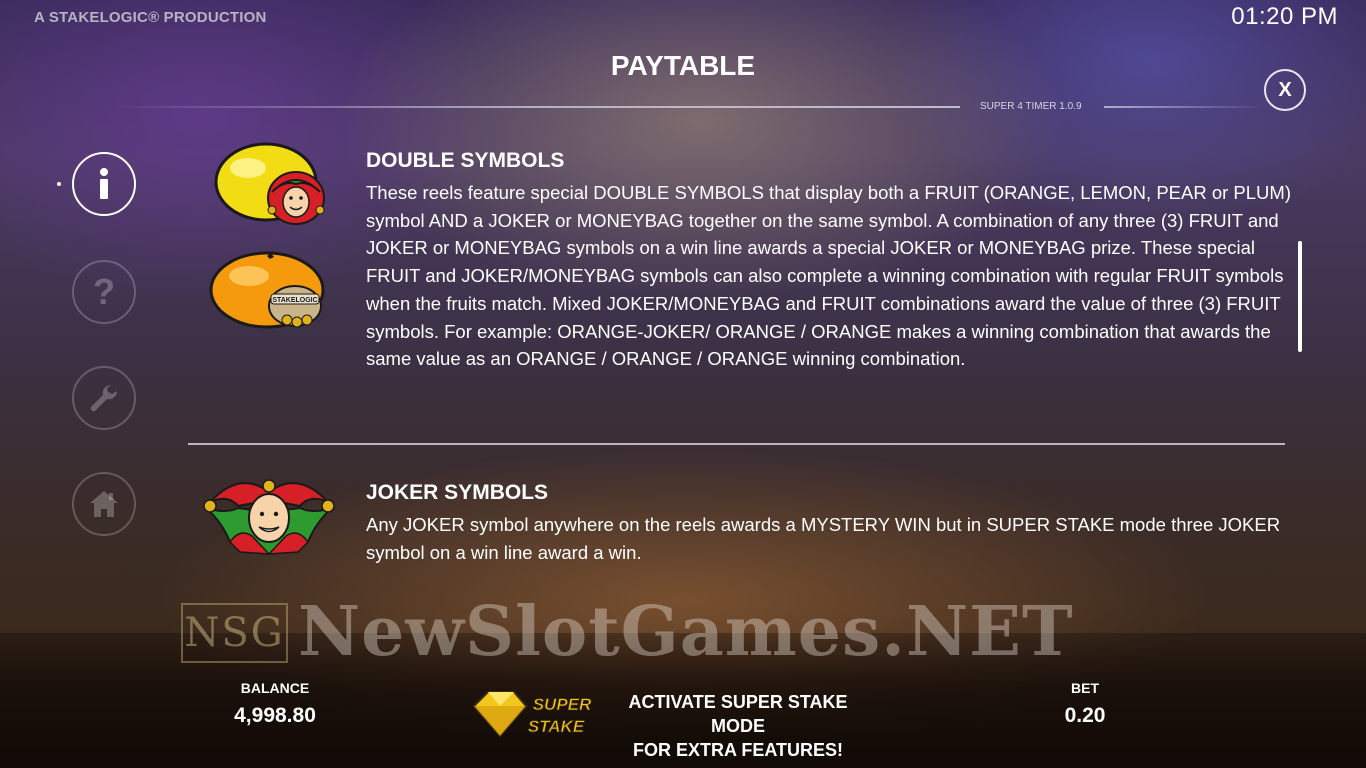  Describe the element at coordinates (562, 704) in the screenshot. I see `svg-text: SUPER` at that location.